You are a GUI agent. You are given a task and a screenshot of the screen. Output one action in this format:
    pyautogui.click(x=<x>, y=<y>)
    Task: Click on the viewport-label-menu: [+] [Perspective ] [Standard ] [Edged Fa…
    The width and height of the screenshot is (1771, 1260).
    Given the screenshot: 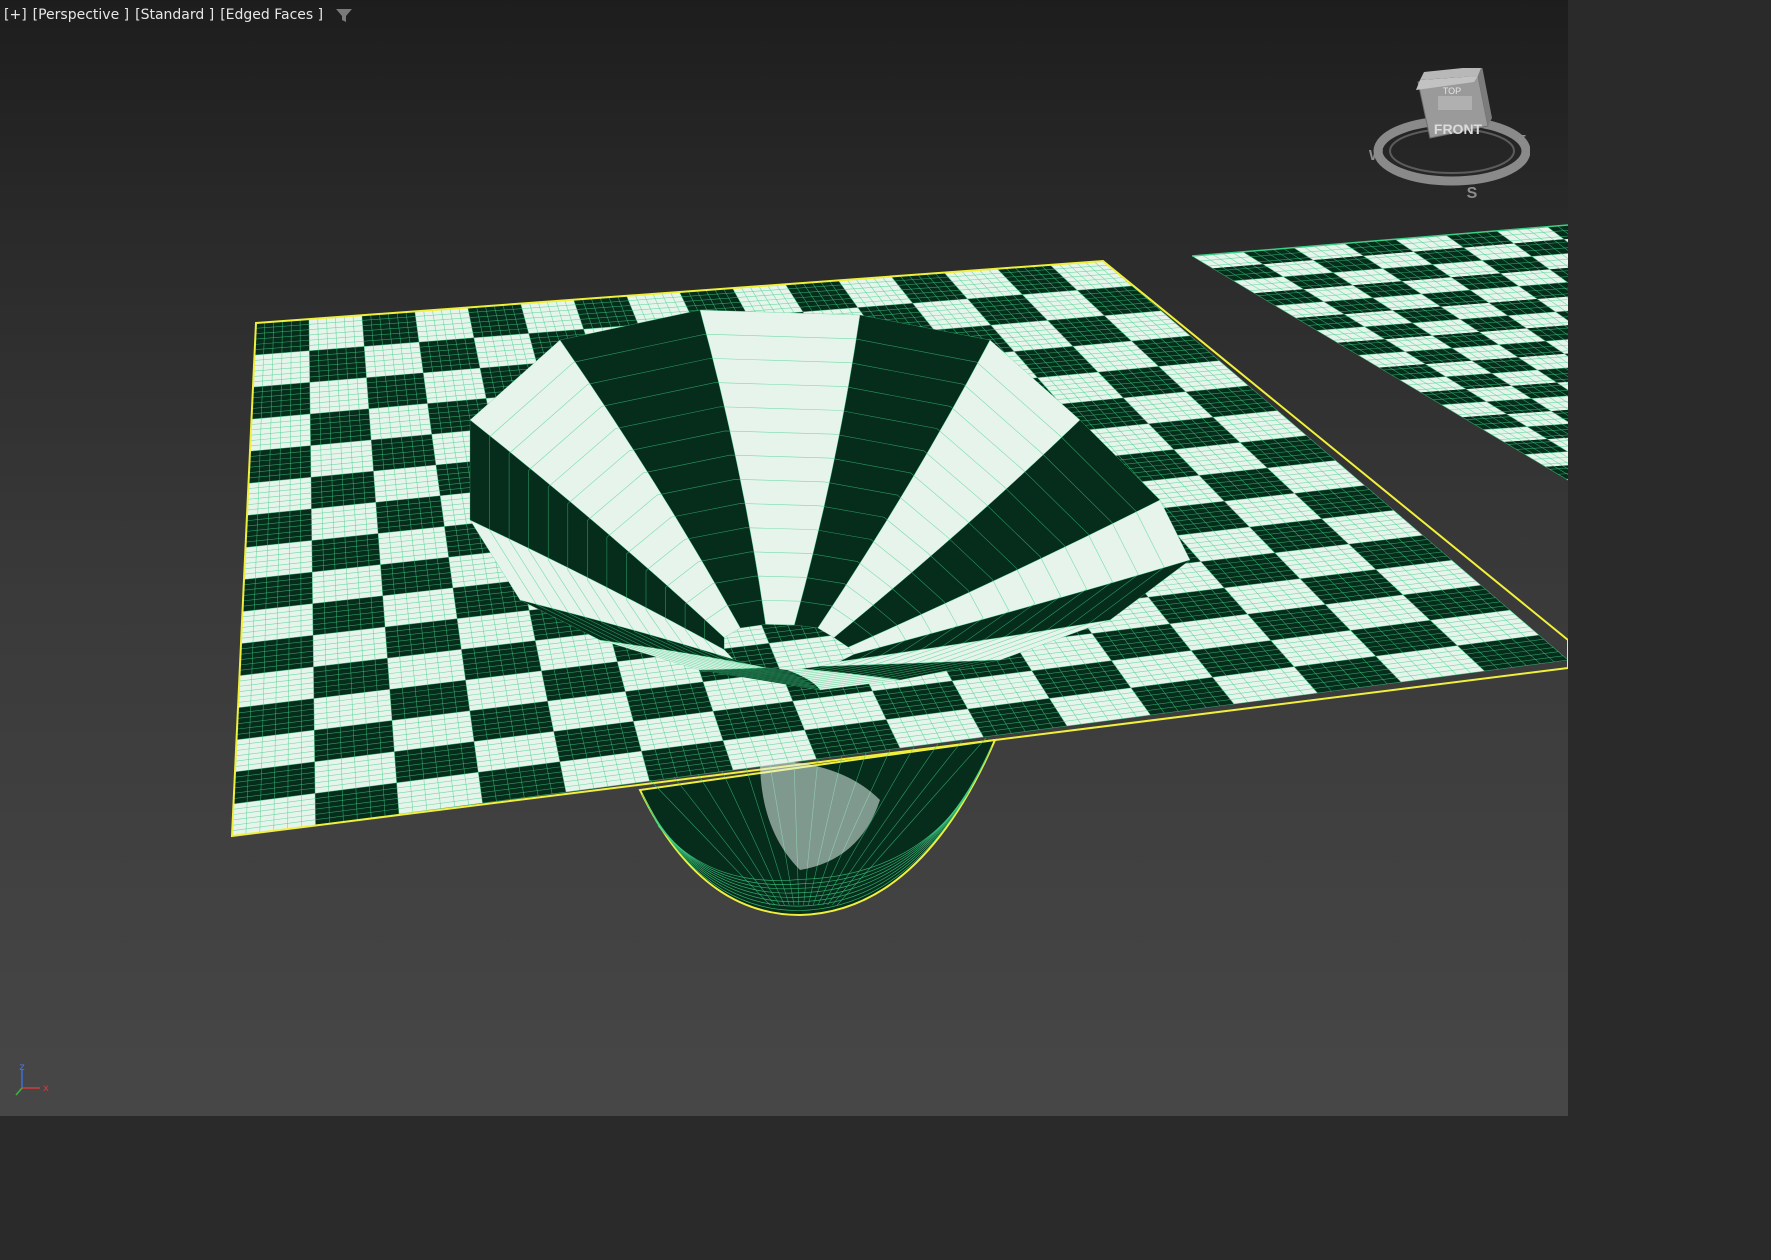 What is the action you would take?
    pyautogui.click(x=178, y=15)
    